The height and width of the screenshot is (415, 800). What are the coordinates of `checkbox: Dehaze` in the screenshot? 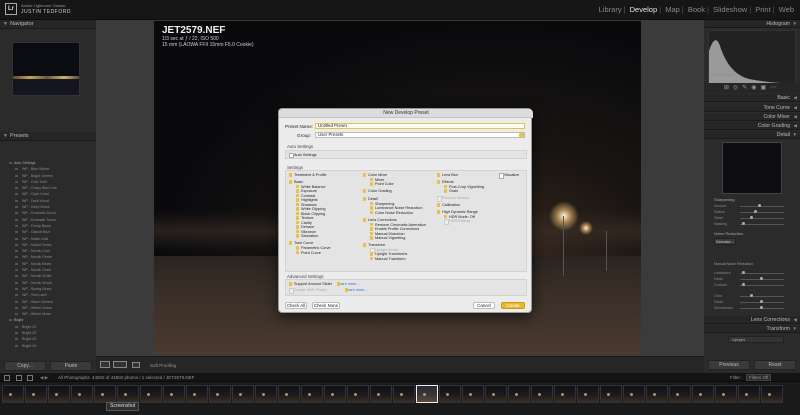 It's located at (305, 227).